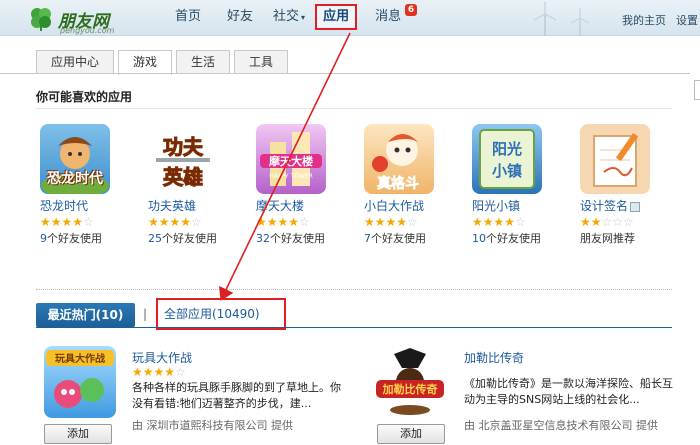 The width and height of the screenshot is (700, 445). What do you see at coordinates (75, 62) in the screenshot?
I see `tab-app-center: 应用中心` at bounding box center [75, 62].